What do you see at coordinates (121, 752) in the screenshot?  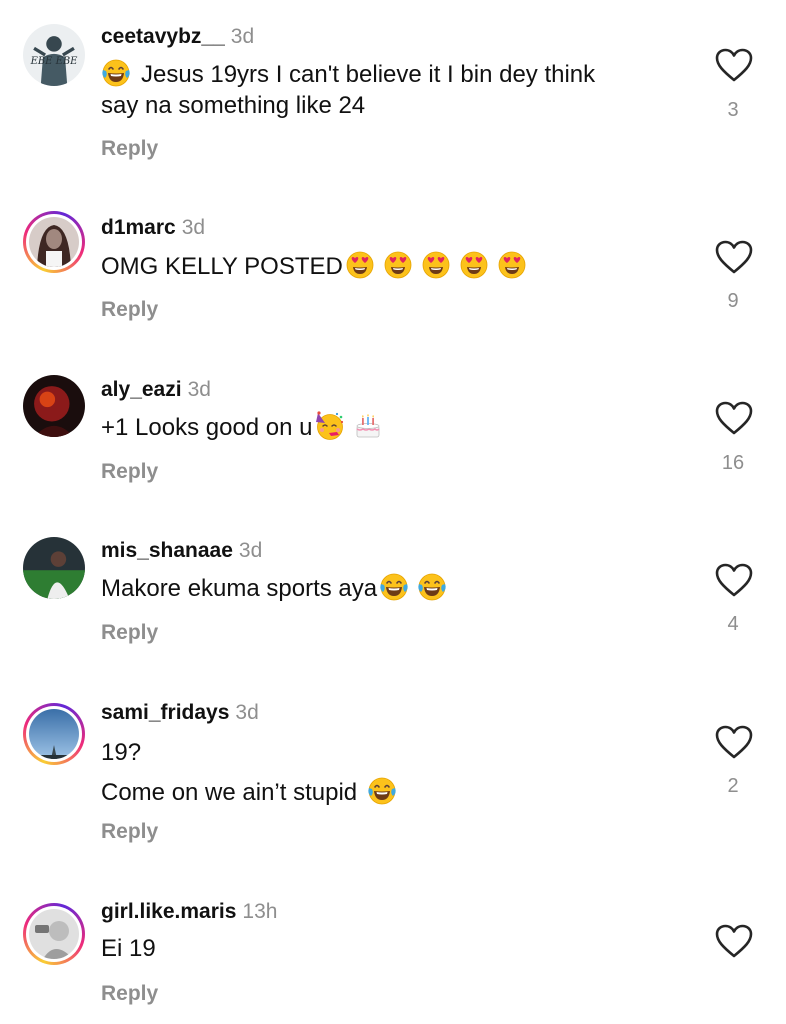 I see `comment-line: 19?` at bounding box center [121, 752].